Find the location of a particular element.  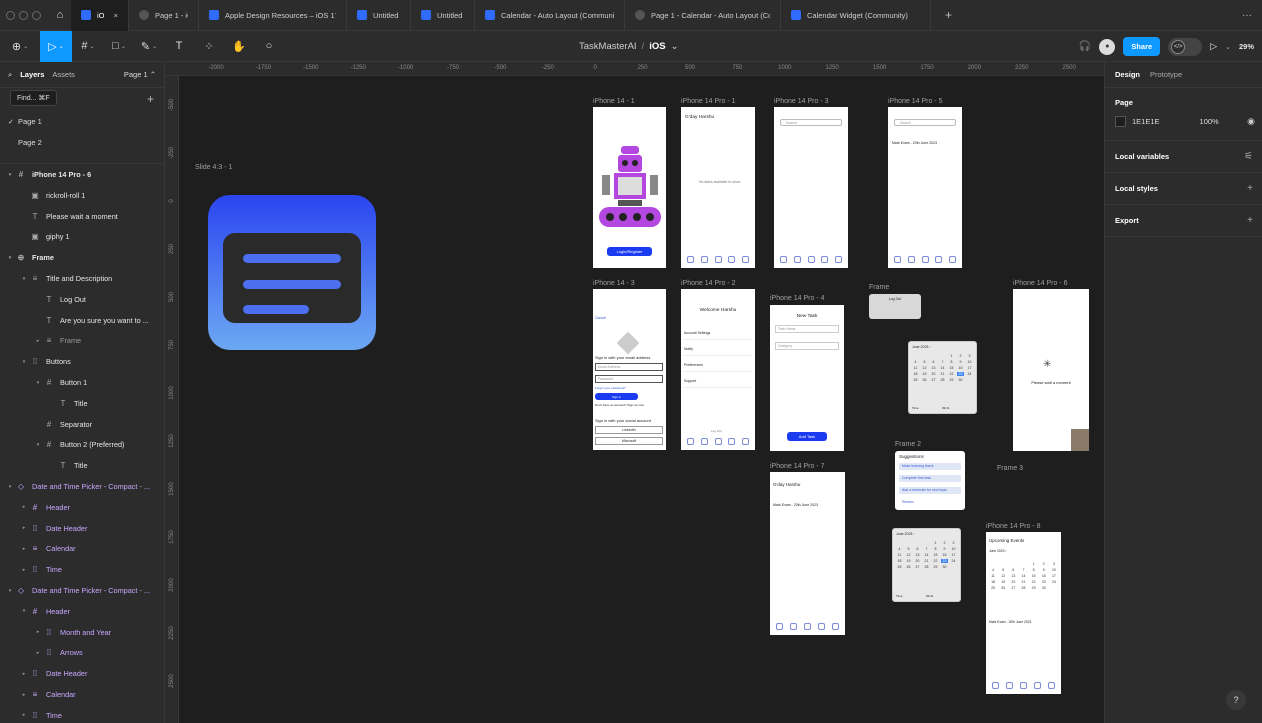

layer-row: ▾ # Header is located at coordinates (82, 611).